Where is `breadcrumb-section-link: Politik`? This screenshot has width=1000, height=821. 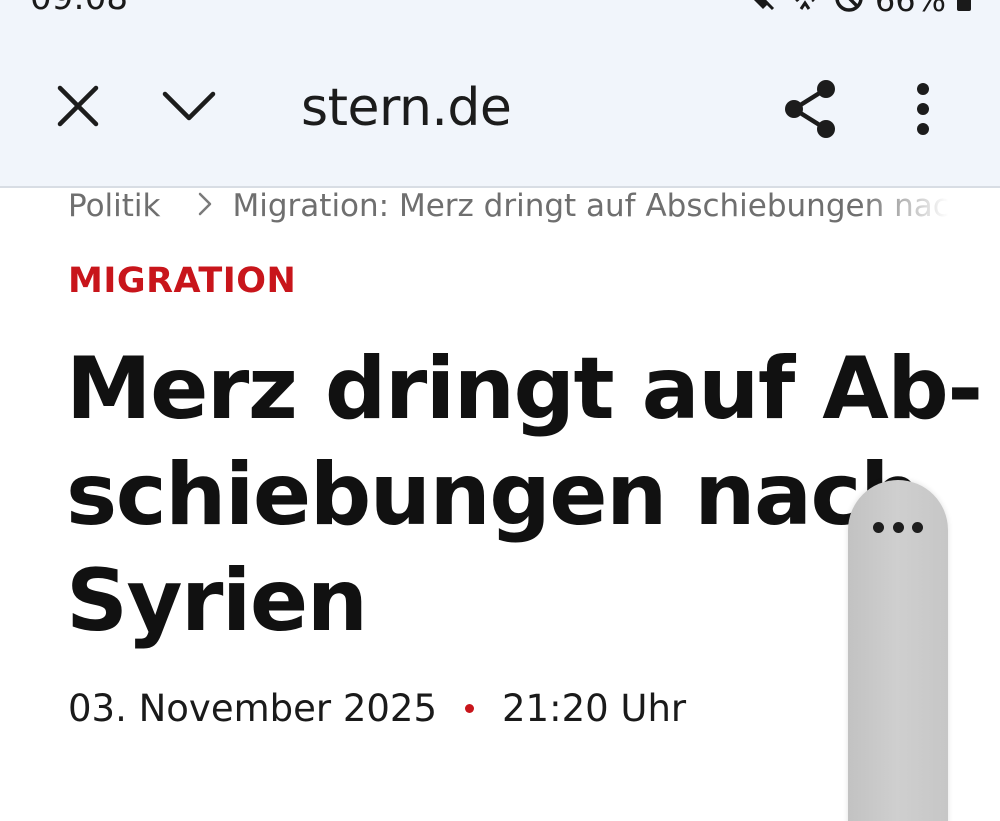
breadcrumb-section-link: Politik is located at coordinates (114, 206).